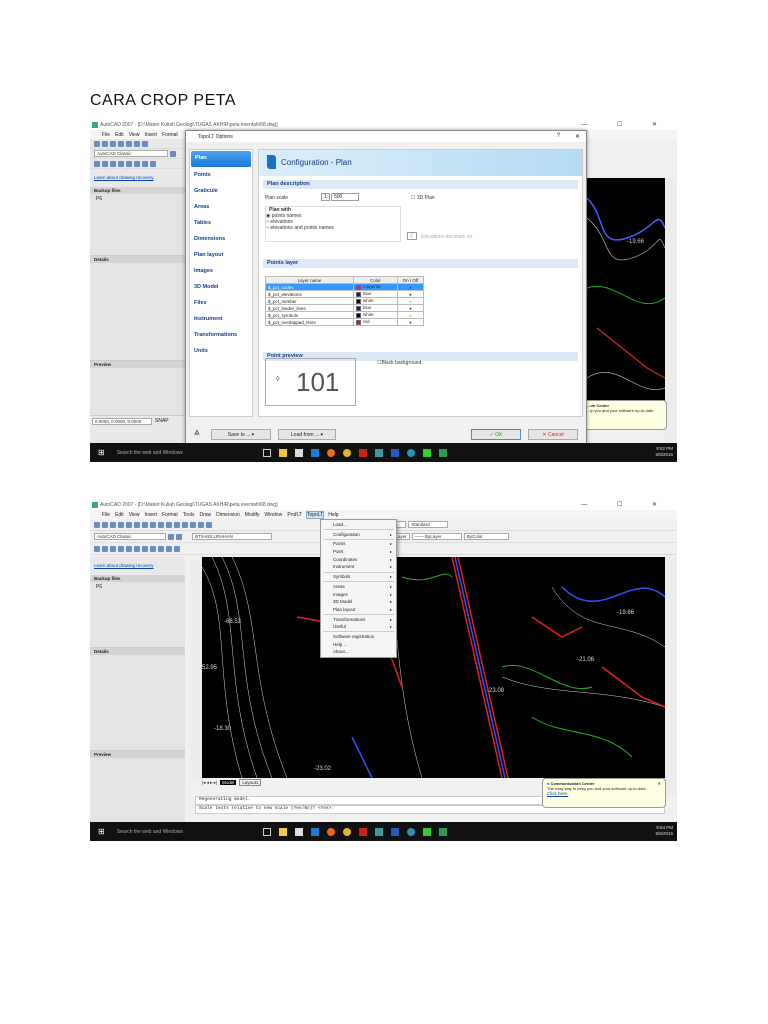 This screenshot has width=768, height=1024. Describe the element at coordinates (221, 336) in the screenshot. I see `nav-transformations: Transformations` at that location.